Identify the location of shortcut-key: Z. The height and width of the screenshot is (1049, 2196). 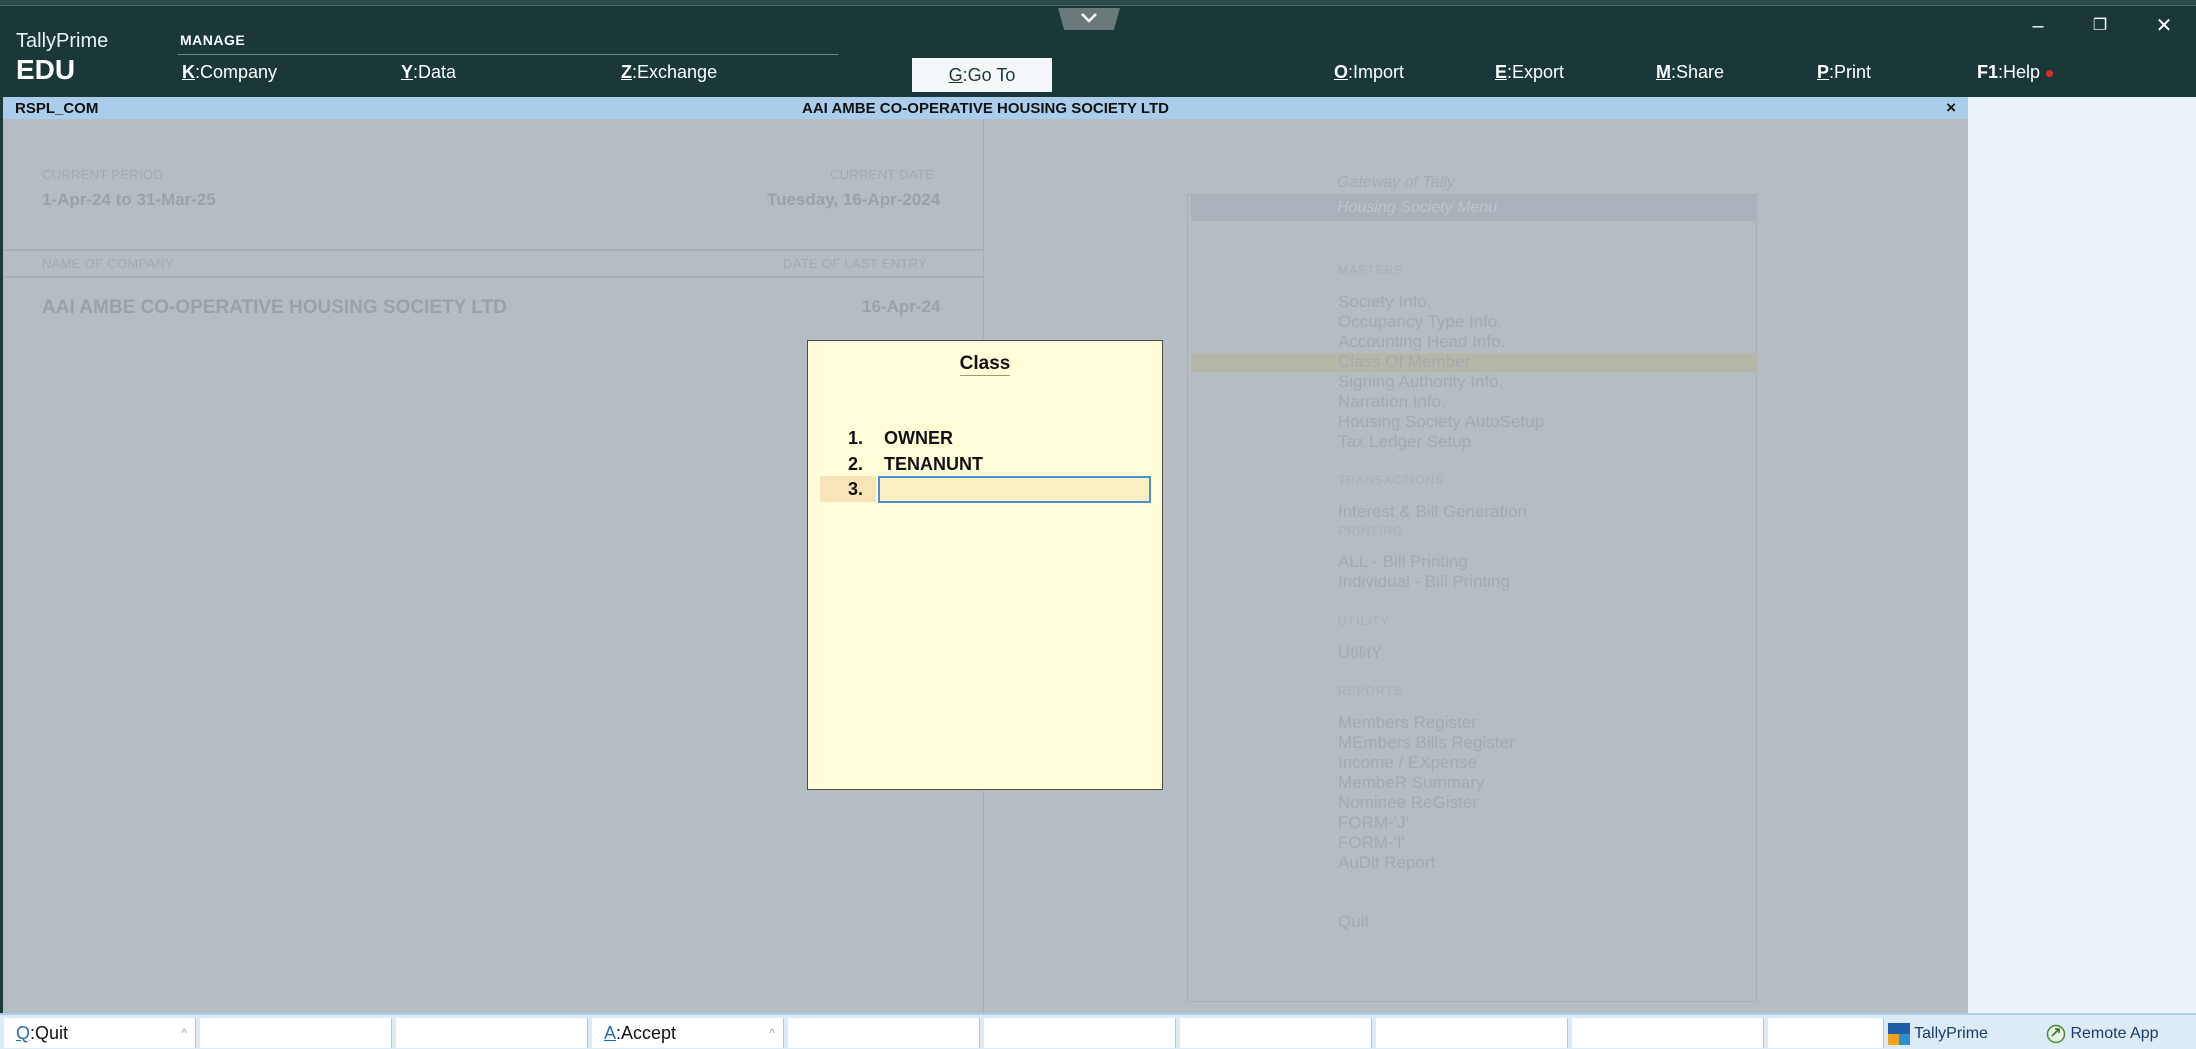
(626, 72).